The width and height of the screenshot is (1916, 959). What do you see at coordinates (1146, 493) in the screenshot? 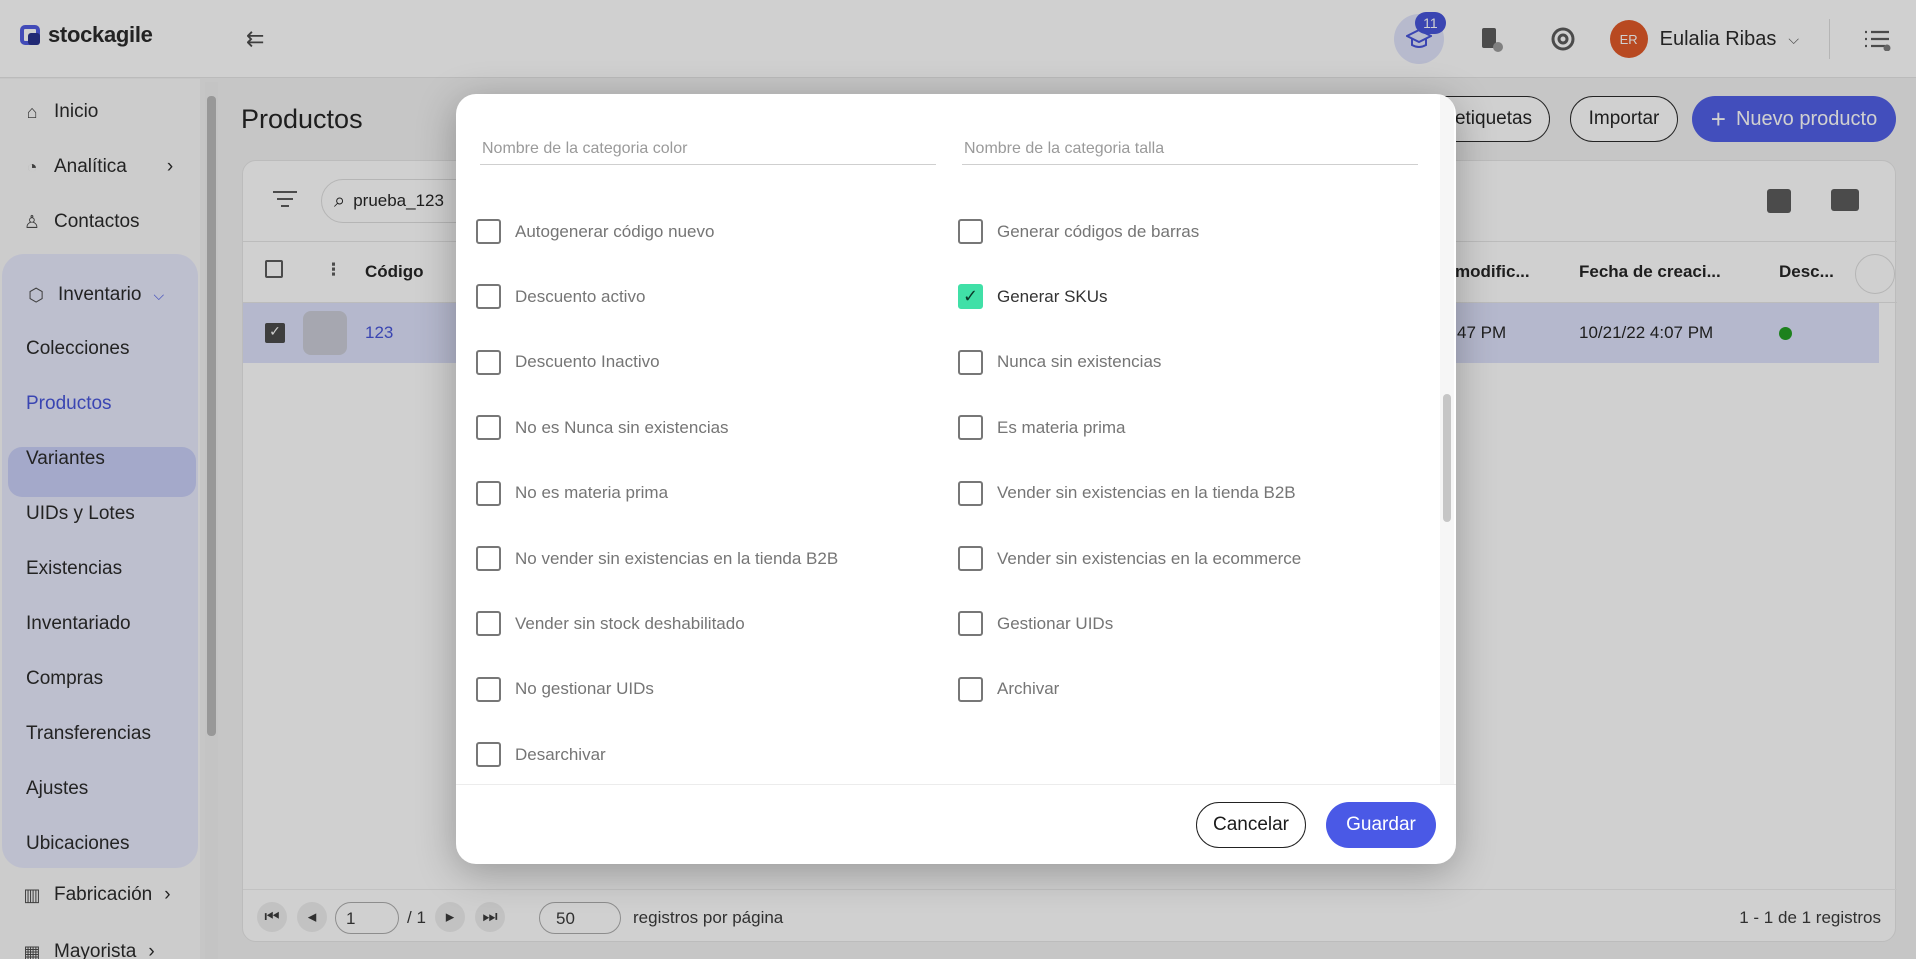
I see `option-label: Vender sin existencias en la tienda B2B` at bounding box center [1146, 493].